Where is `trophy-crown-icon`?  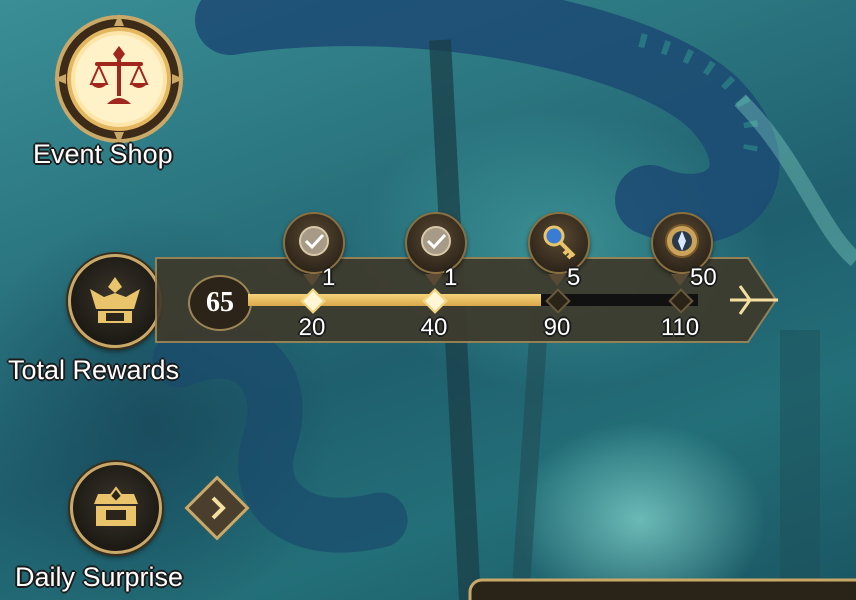 trophy-crown-icon is located at coordinates (115, 300).